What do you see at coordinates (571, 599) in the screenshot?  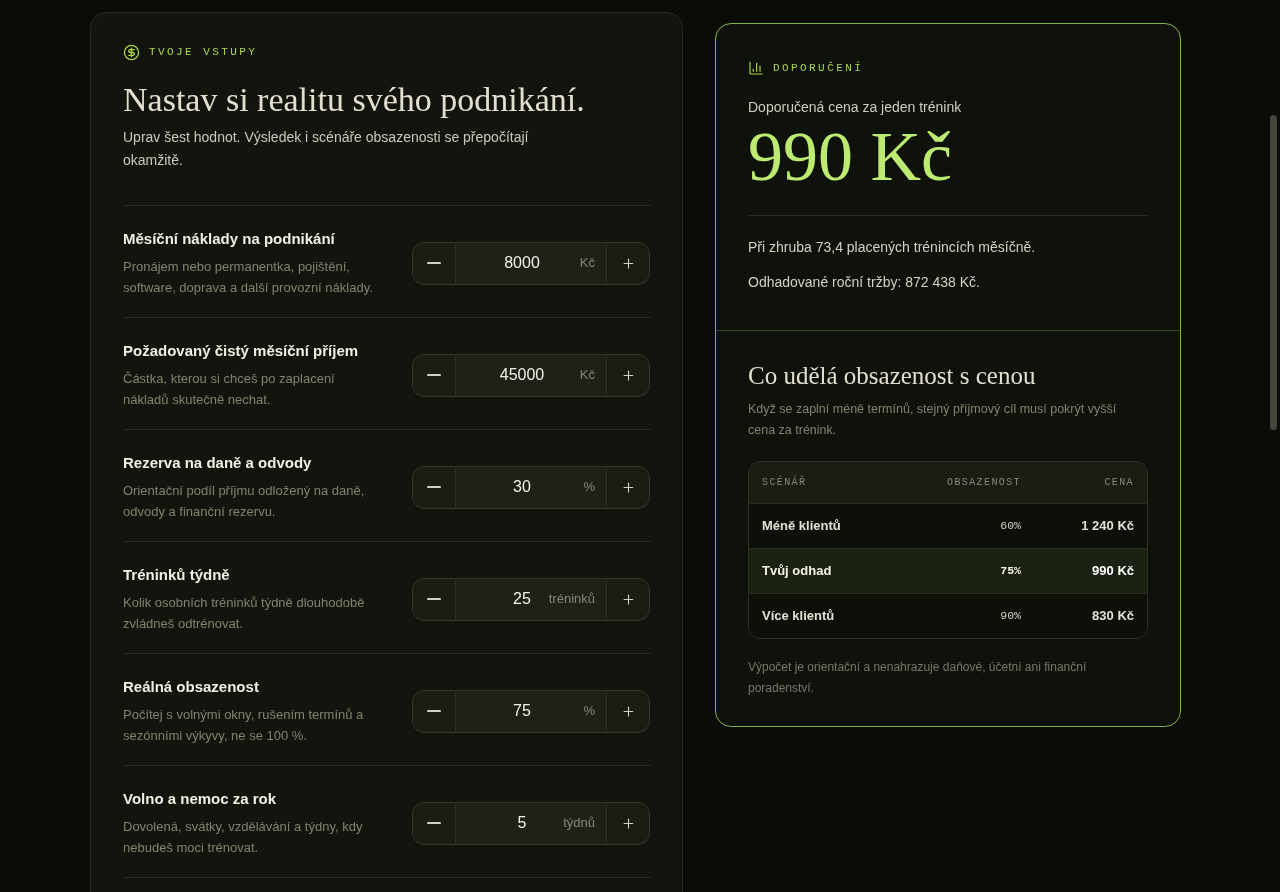 I see `unit-label: tréninků` at bounding box center [571, 599].